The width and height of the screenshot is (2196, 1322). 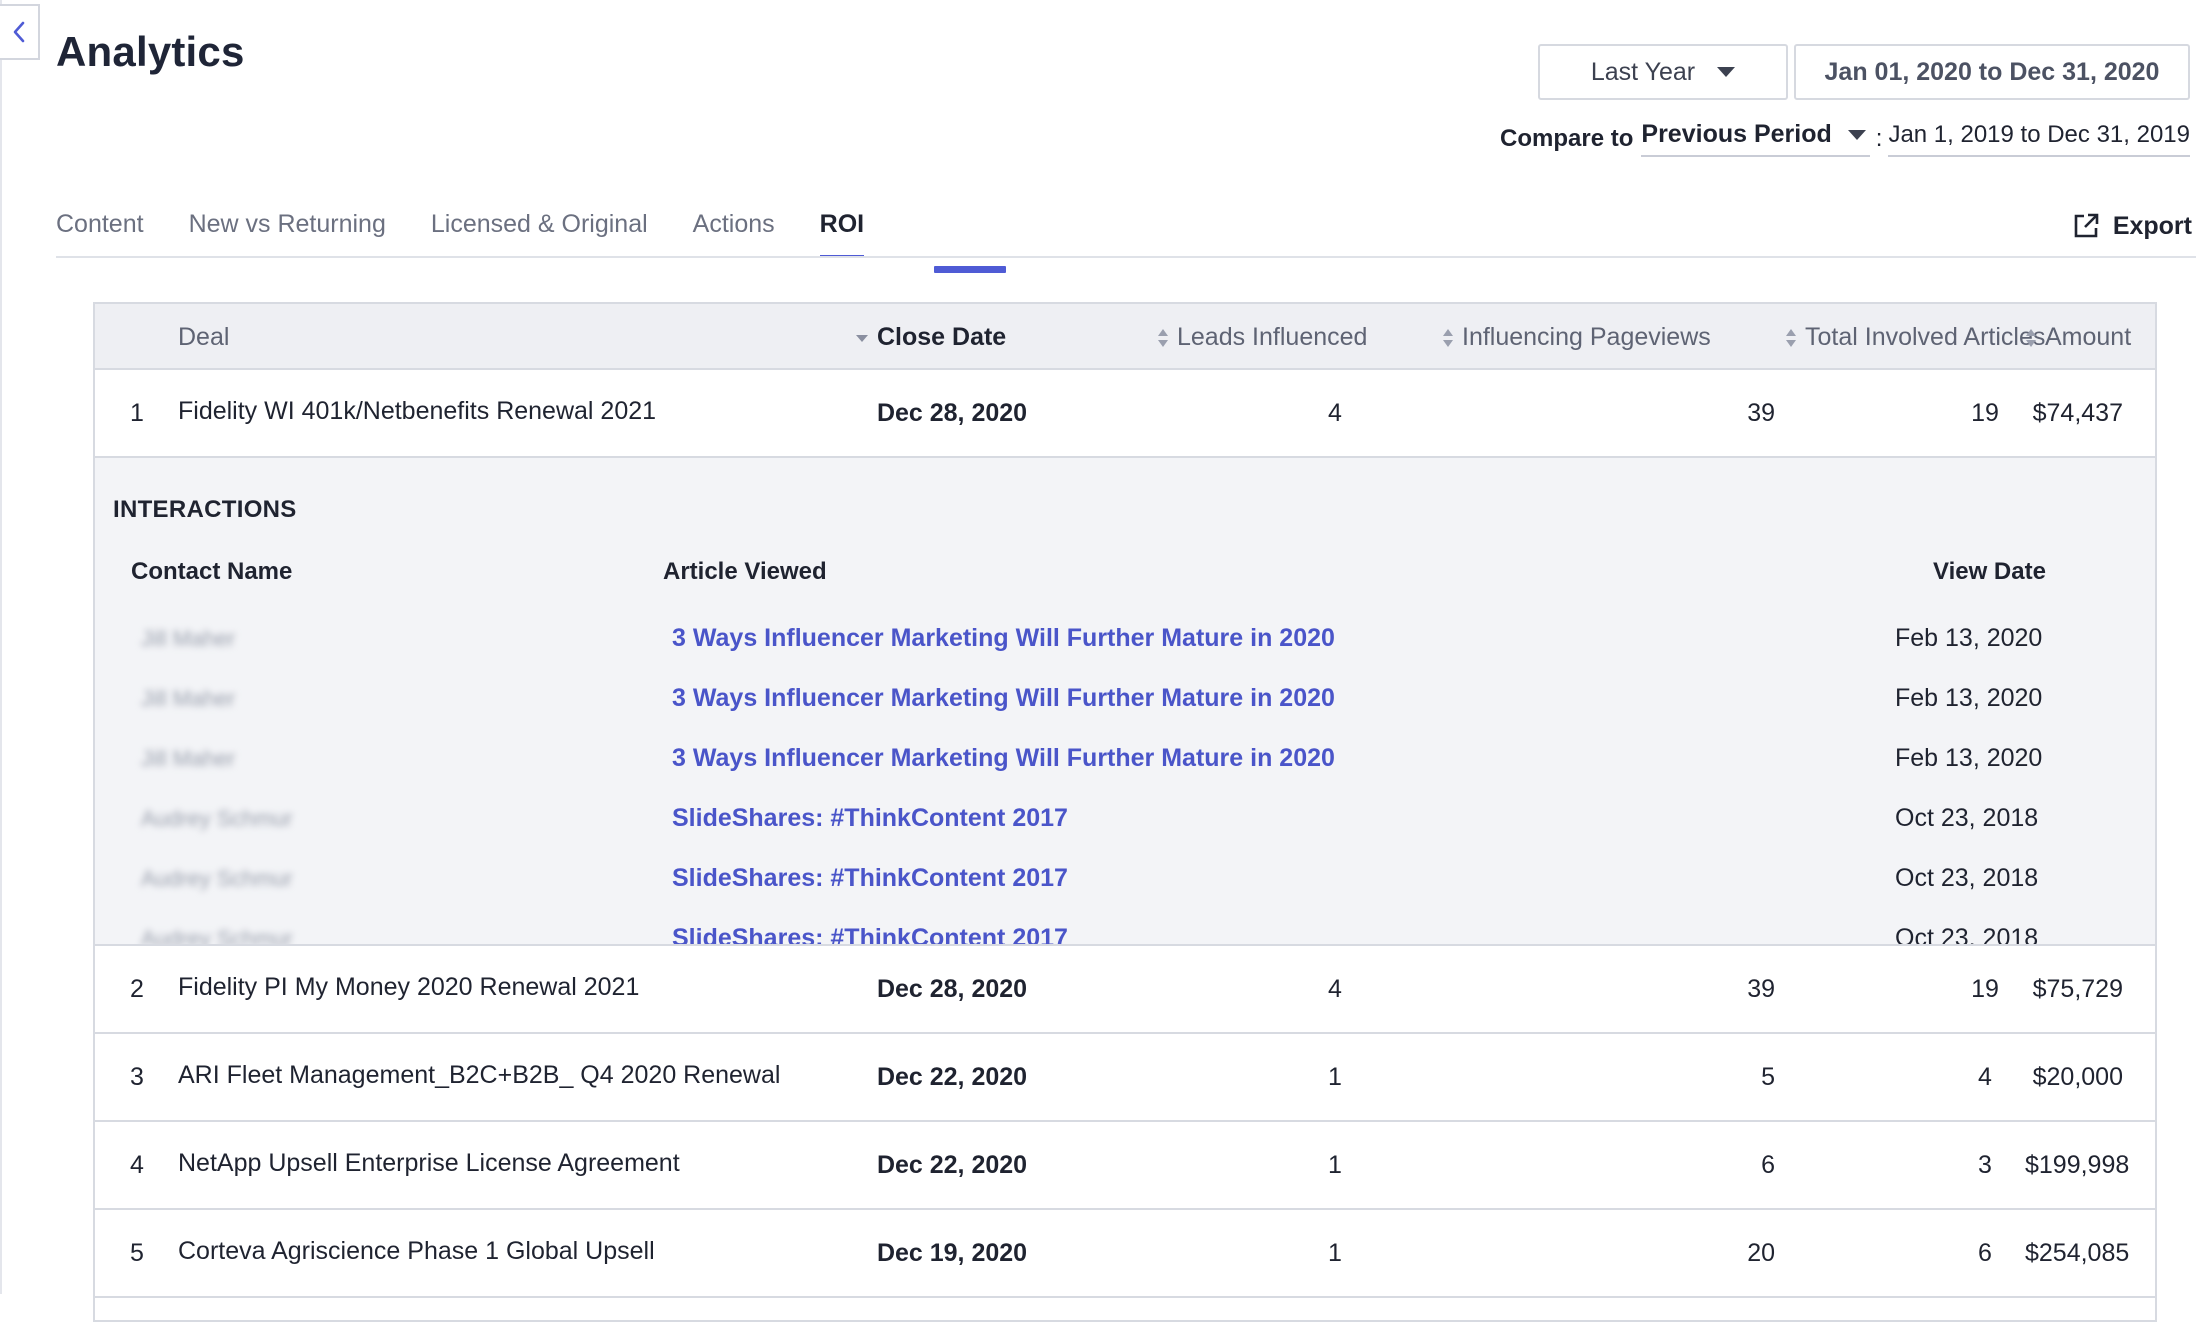 What do you see at coordinates (1, 647) in the screenshot?
I see `left-border` at bounding box center [1, 647].